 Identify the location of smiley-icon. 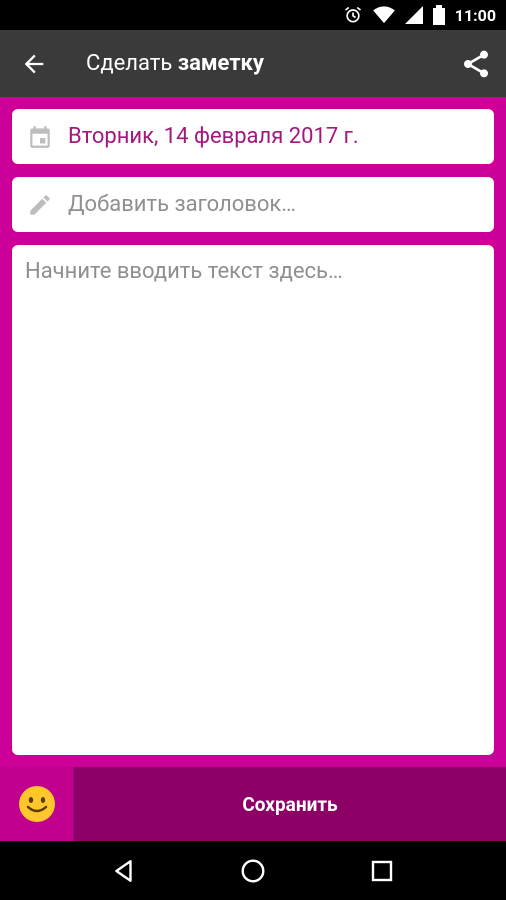
(36, 804).